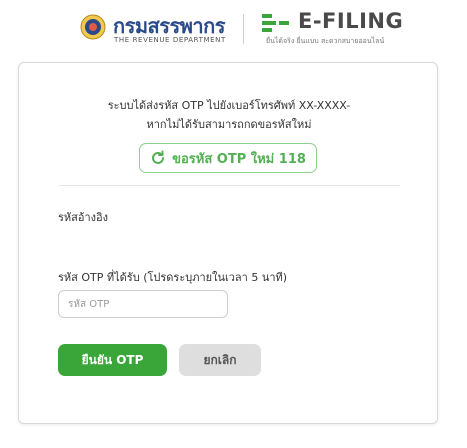 This screenshot has width=467, height=448. I want to click on revenue-department-subtitle: THE REVENUE DEPARTMENT, so click(170, 40).